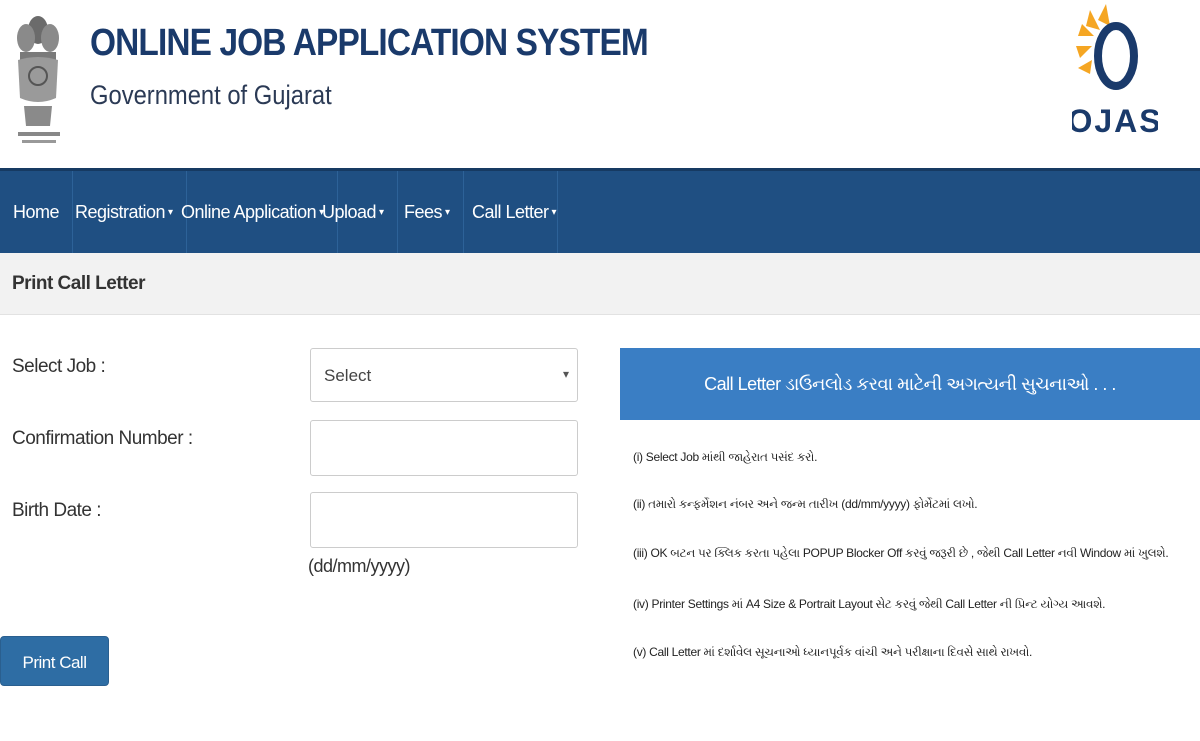 This screenshot has height=741, width=1200. I want to click on nav-fees: Fees ▾, so click(427, 212).